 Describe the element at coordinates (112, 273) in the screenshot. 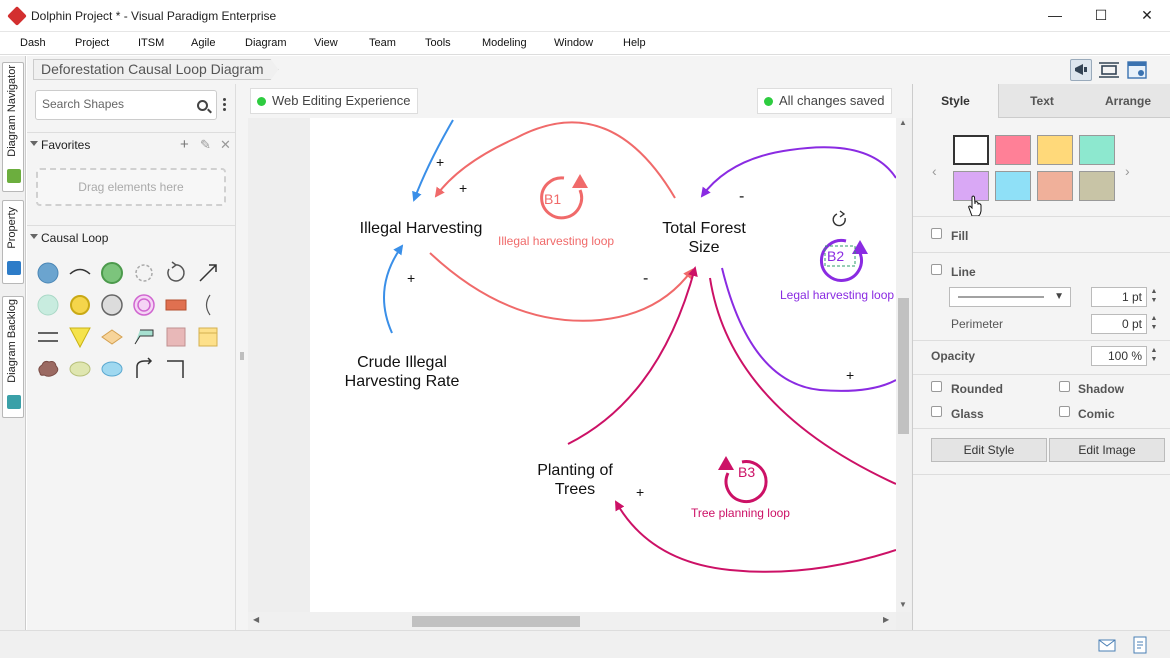

I see `shape-variable-green-circle` at that location.